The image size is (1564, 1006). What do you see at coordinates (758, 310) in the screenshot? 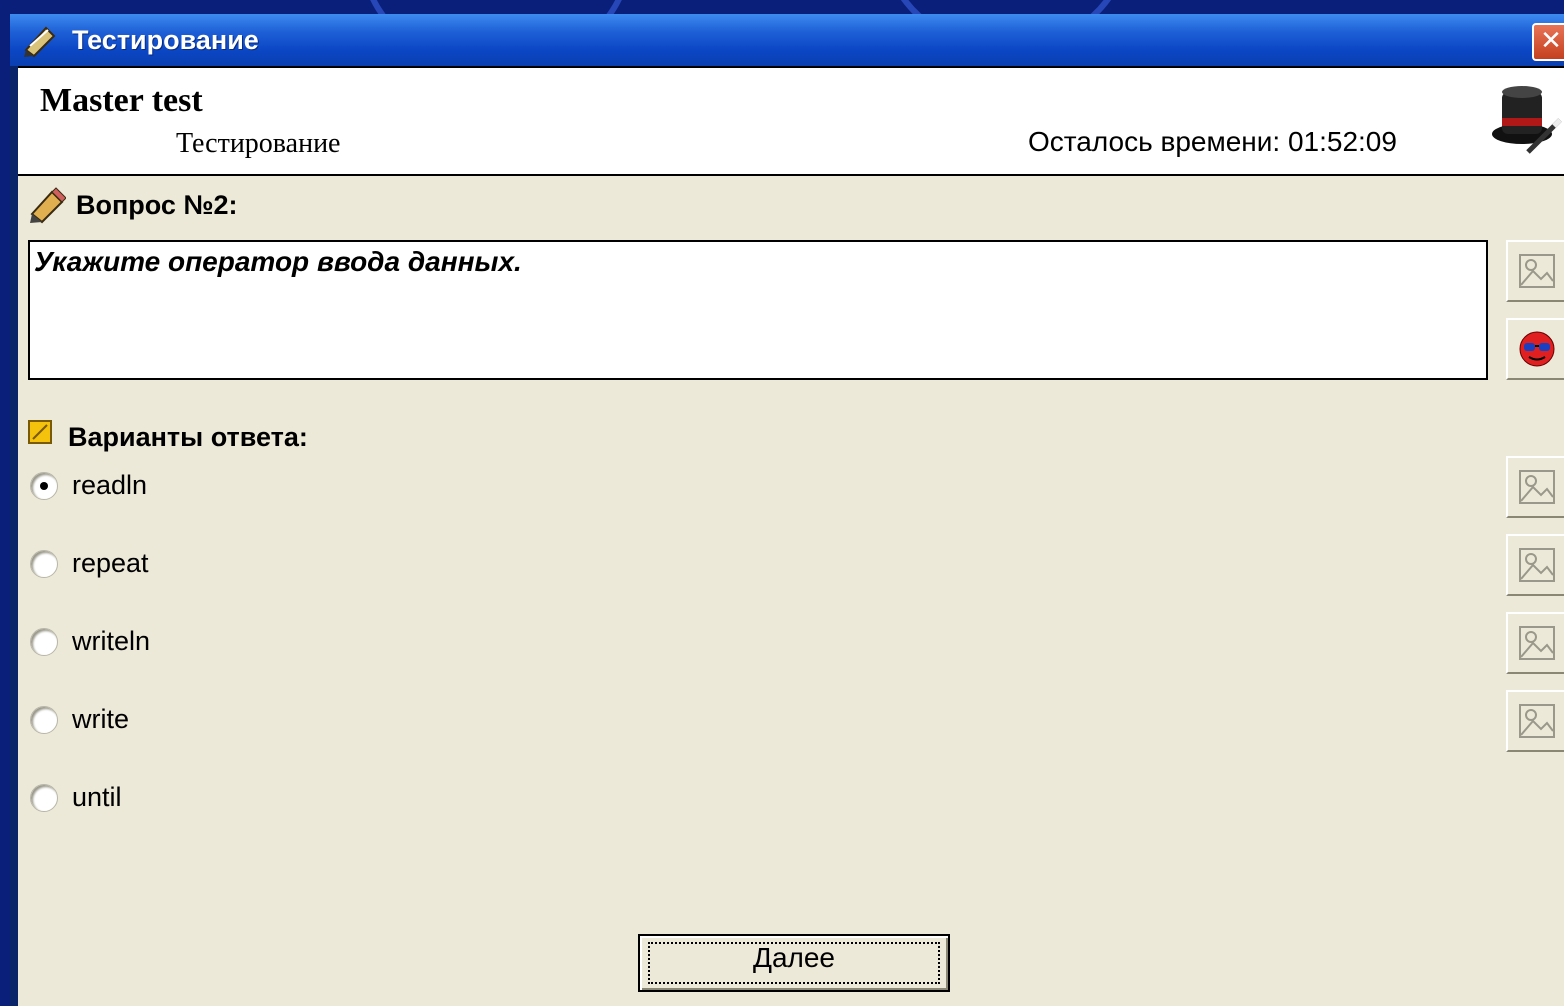
I see `question-text-box: Укажите оператор ввода данных.` at bounding box center [758, 310].